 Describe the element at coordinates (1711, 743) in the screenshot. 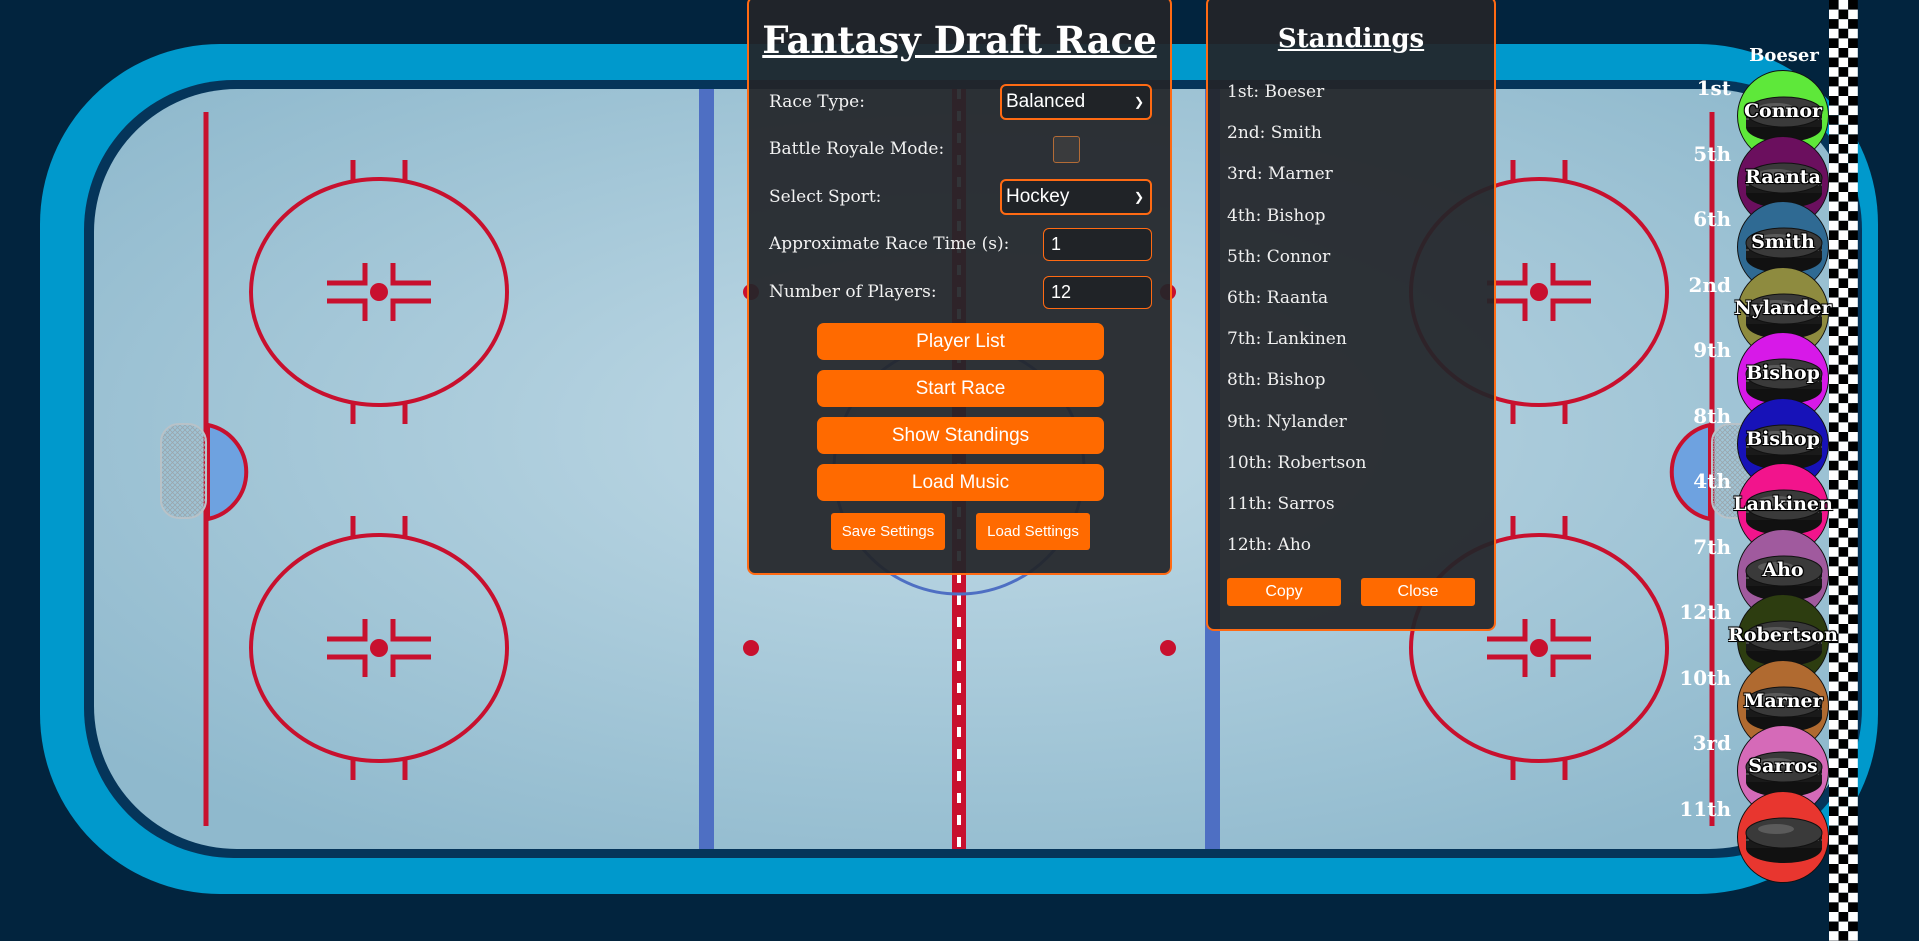

I see `racer-place: 3rd` at that location.